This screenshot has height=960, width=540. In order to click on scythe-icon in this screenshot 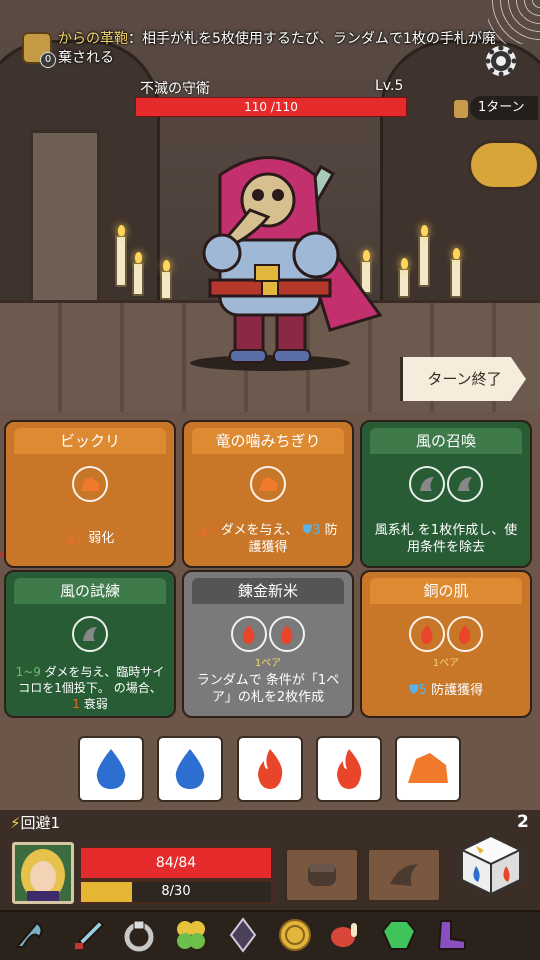, I will do `click(29, 935)`.